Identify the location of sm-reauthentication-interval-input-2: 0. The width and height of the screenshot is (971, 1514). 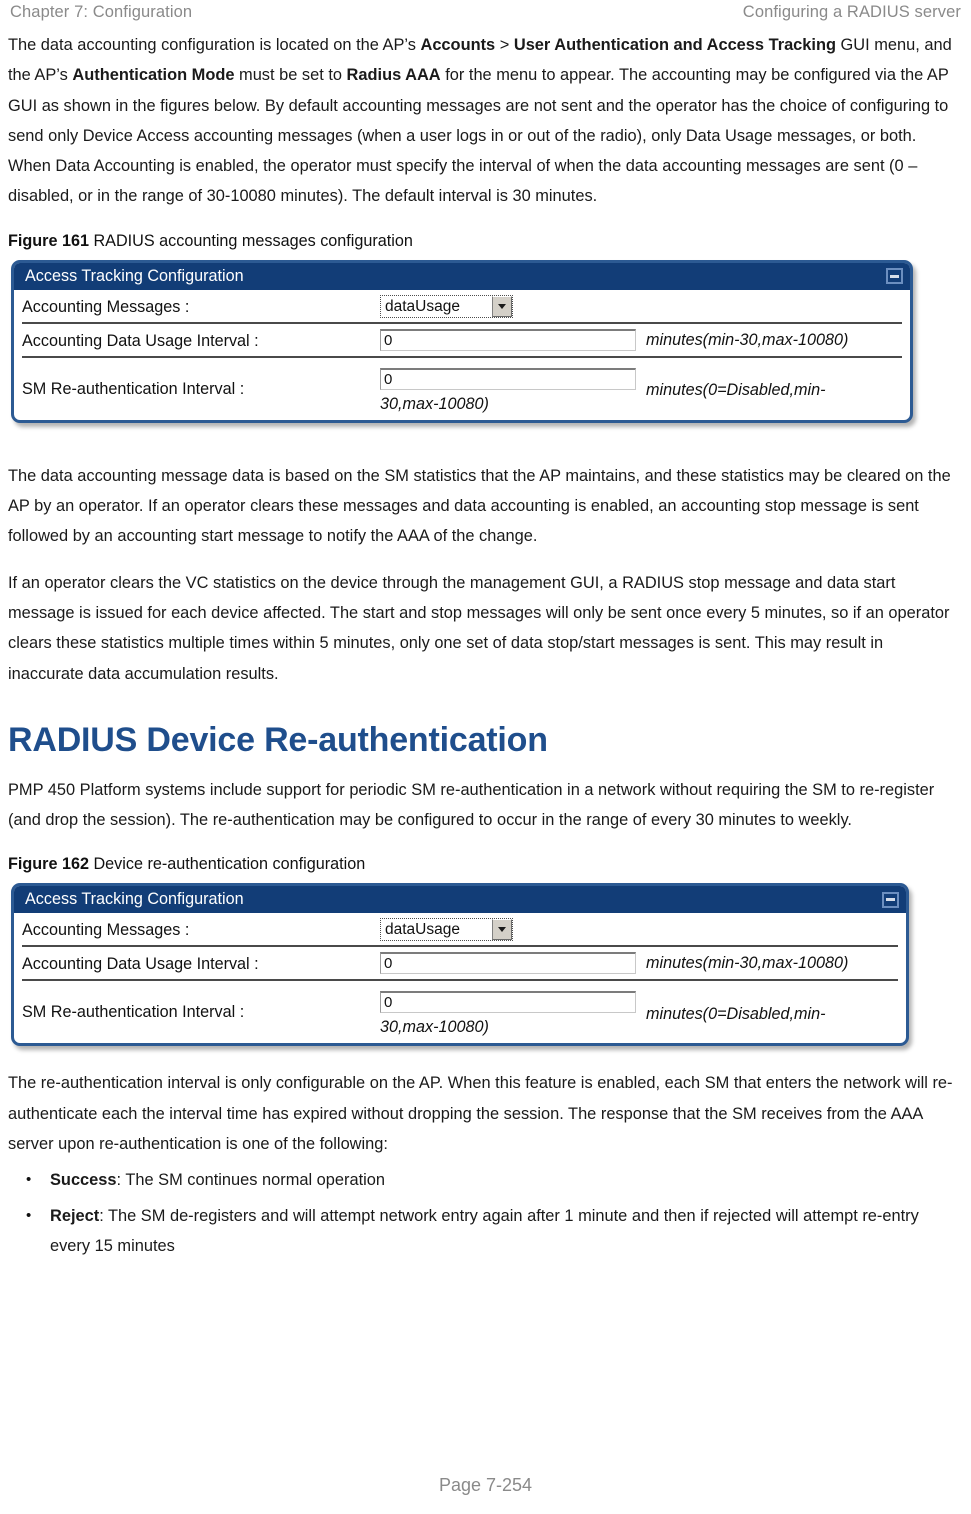
(508, 1002).